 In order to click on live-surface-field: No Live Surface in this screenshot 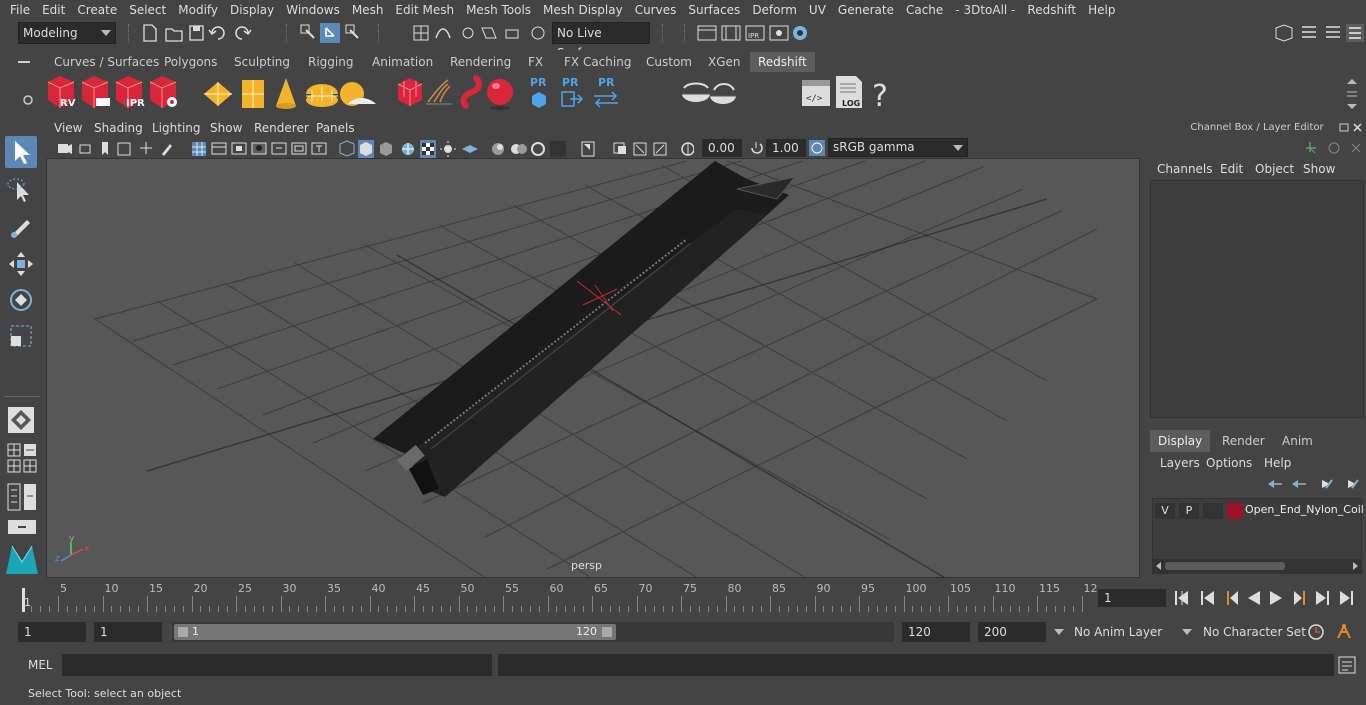, I will do `click(601, 41)`.